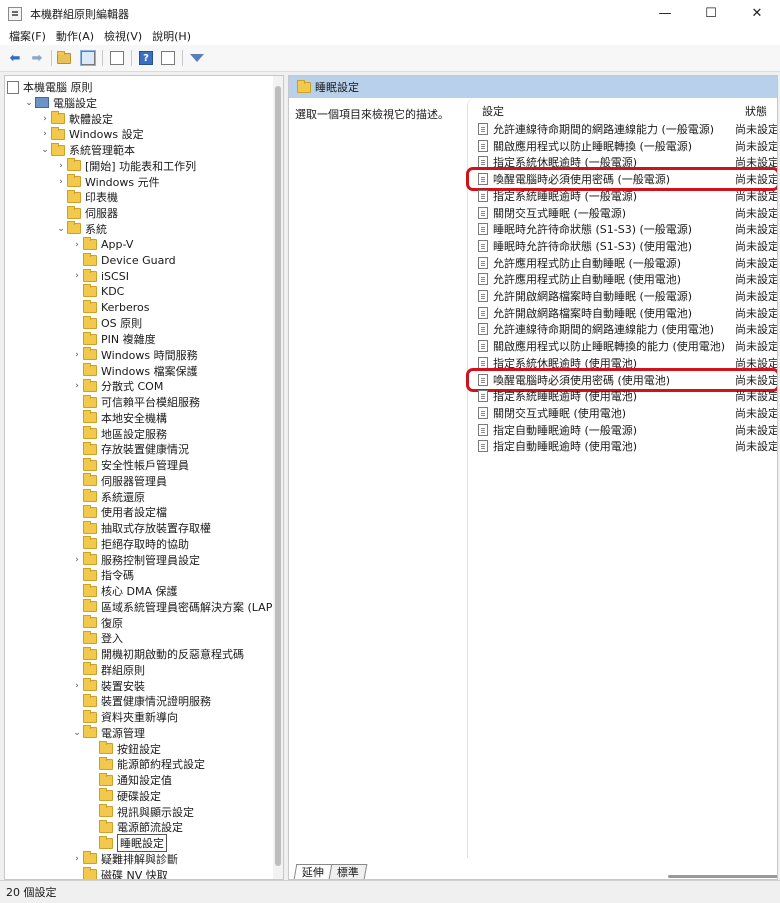 This screenshot has width=780, height=903. Describe the element at coordinates (627, 213) in the screenshot. I see `setting-row: 關閉交互式睡眠 (一般電源) 尚未設定` at that location.